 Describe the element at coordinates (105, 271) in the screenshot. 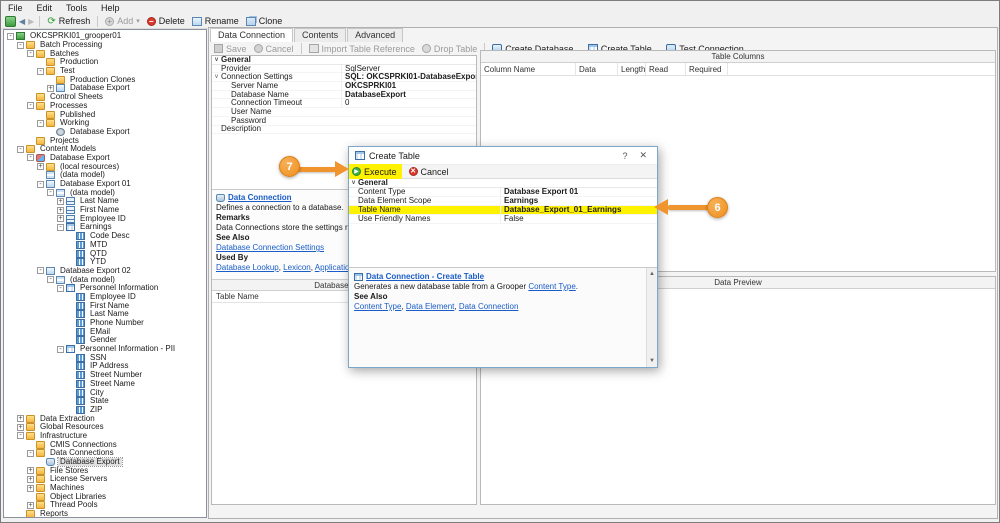

I see `tree-node: - Database Export 02` at that location.